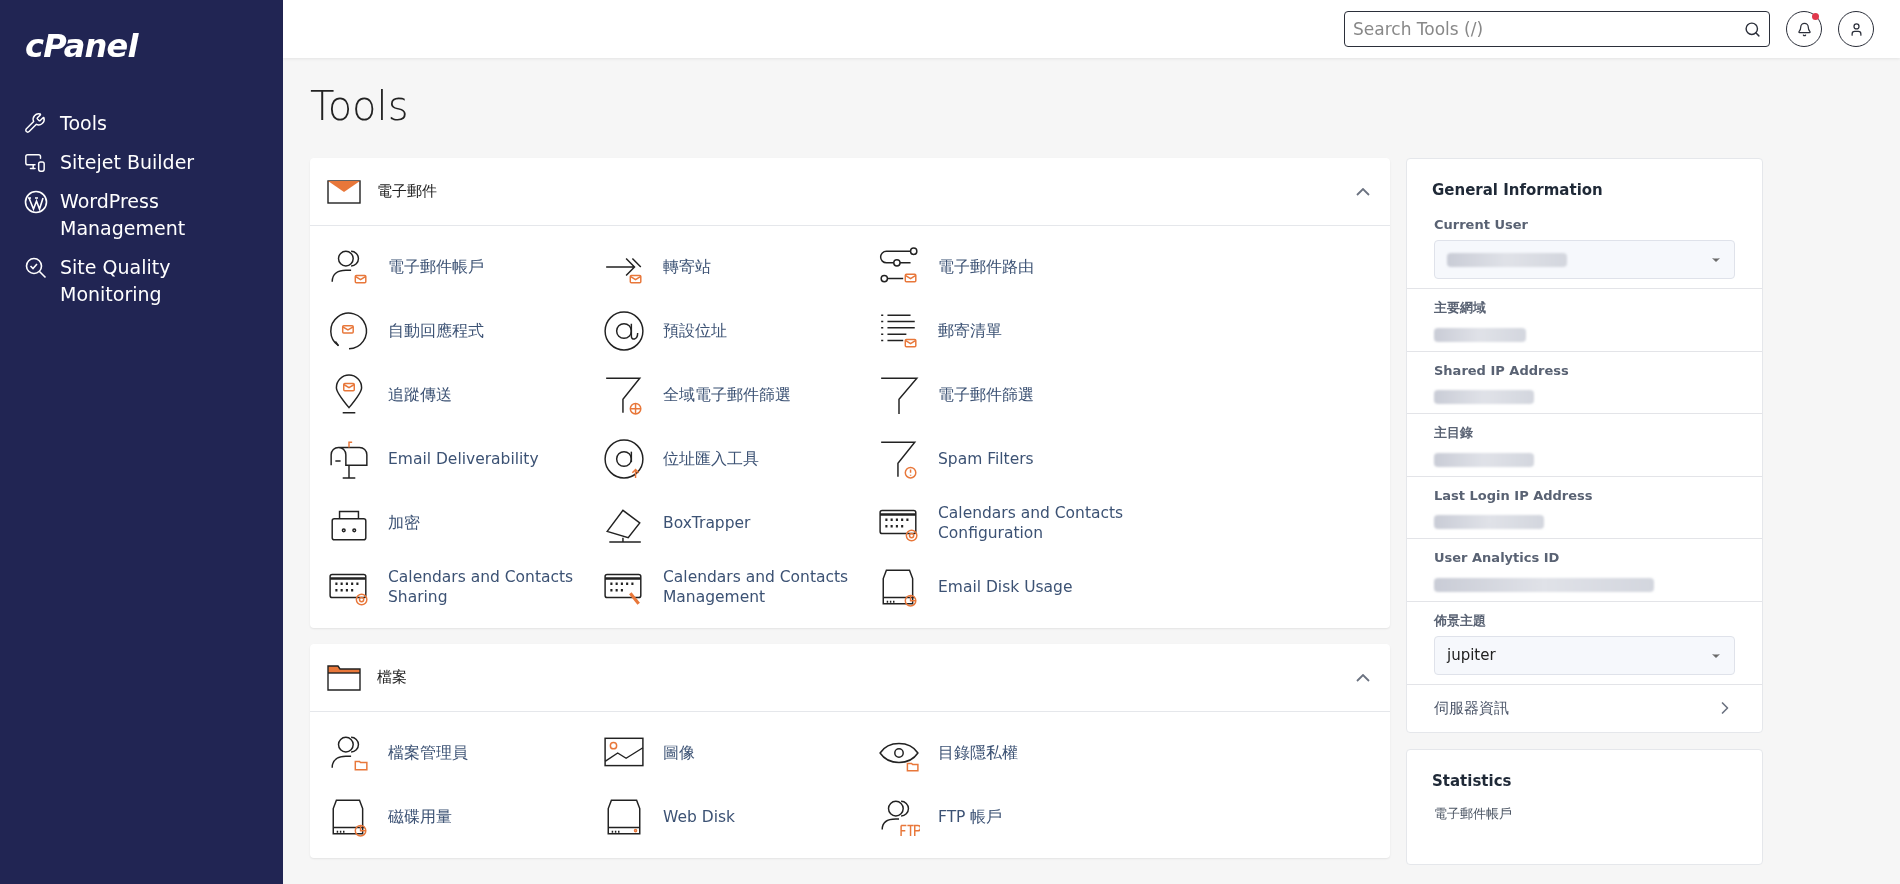  What do you see at coordinates (1557, 29) in the screenshot?
I see `search-field: Search Tools (/)` at bounding box center [1557, 29].